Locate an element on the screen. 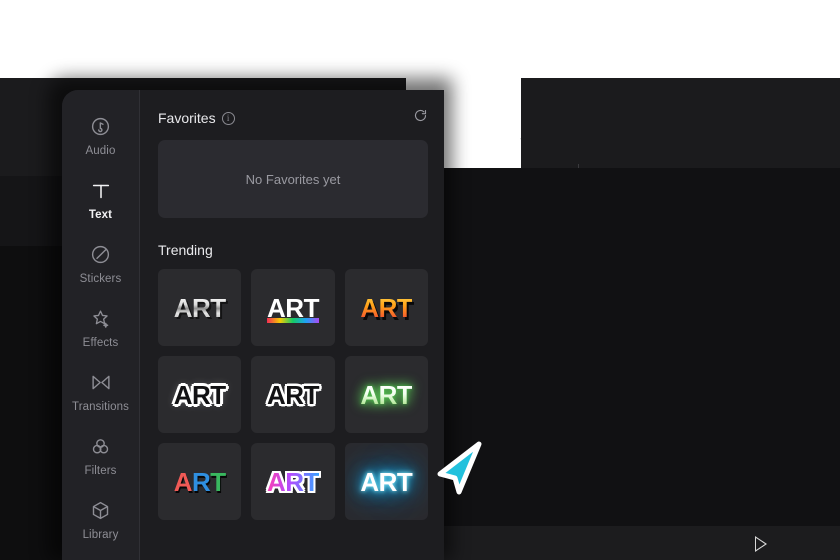 This screenshot has width=840, height=560. sidebar-item-transitions: Transitions is located at coordinates (100, 391).